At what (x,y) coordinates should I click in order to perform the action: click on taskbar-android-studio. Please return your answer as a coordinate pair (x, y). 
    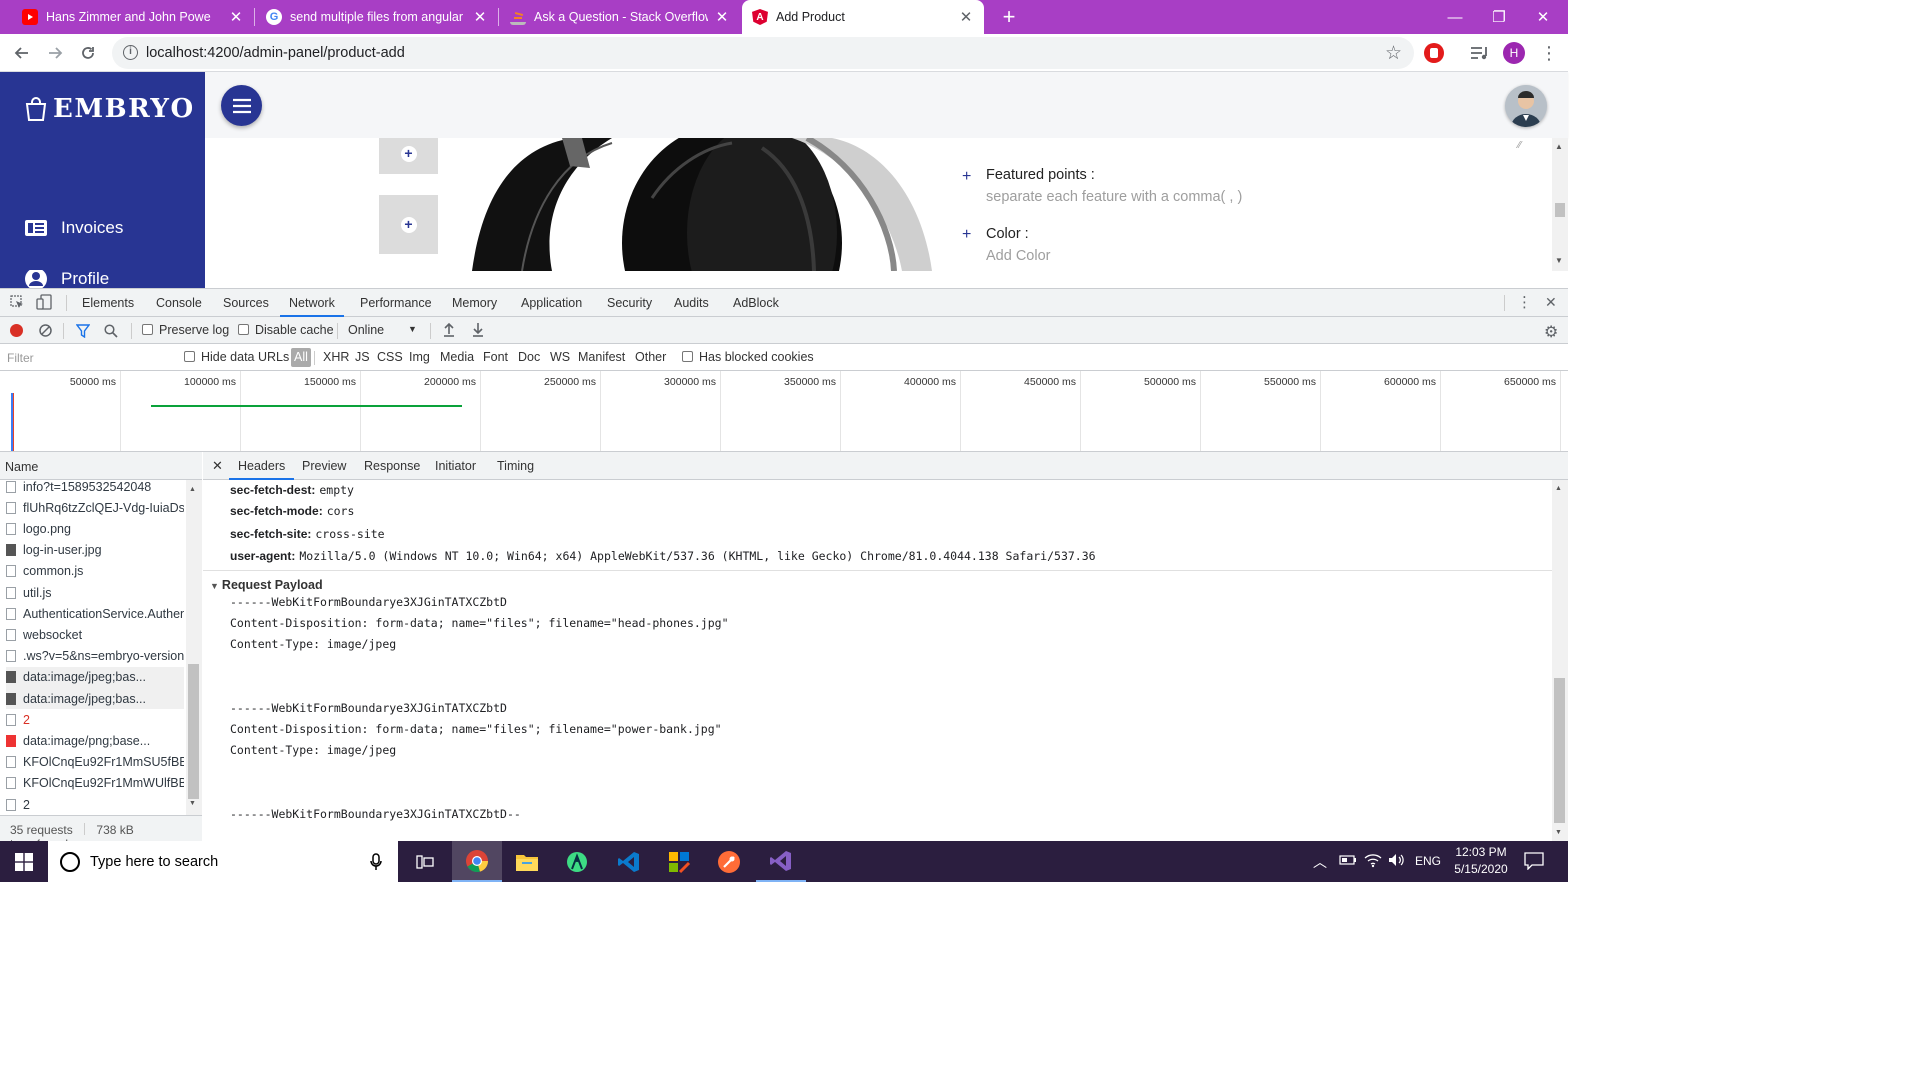
    Looking at the image, I should click on (577, 861).